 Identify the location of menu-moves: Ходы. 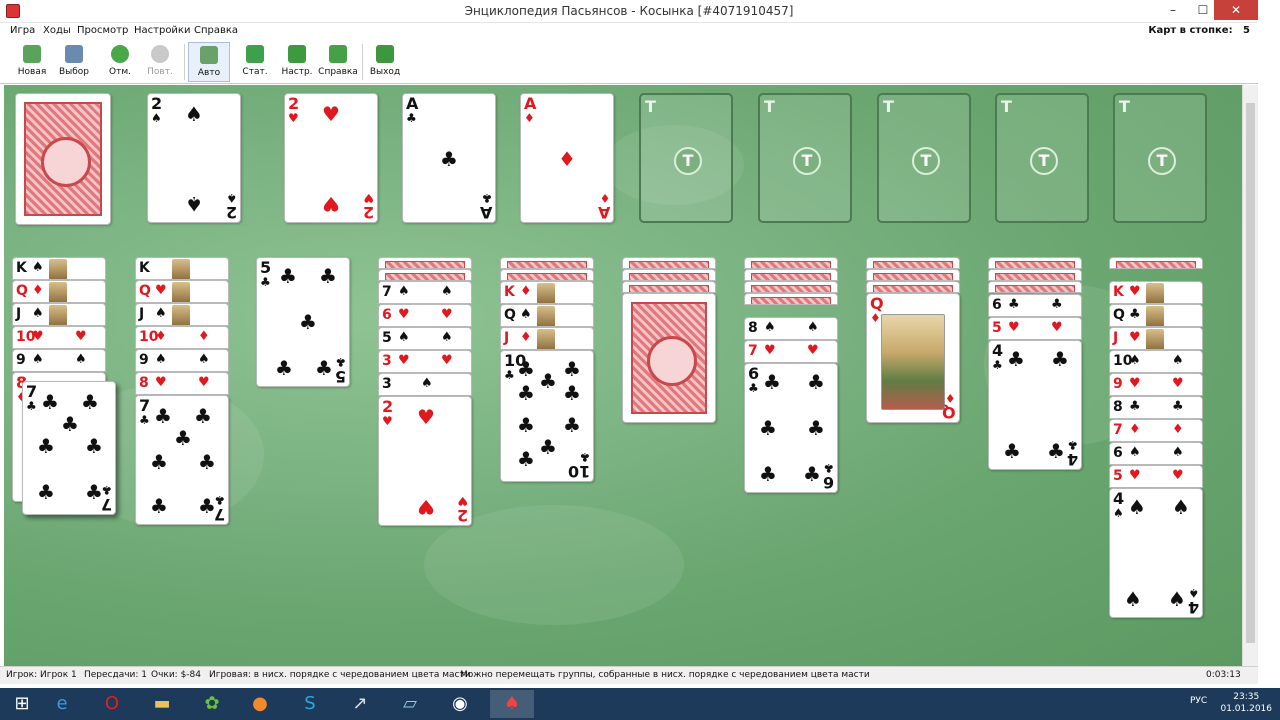
(57, 30).